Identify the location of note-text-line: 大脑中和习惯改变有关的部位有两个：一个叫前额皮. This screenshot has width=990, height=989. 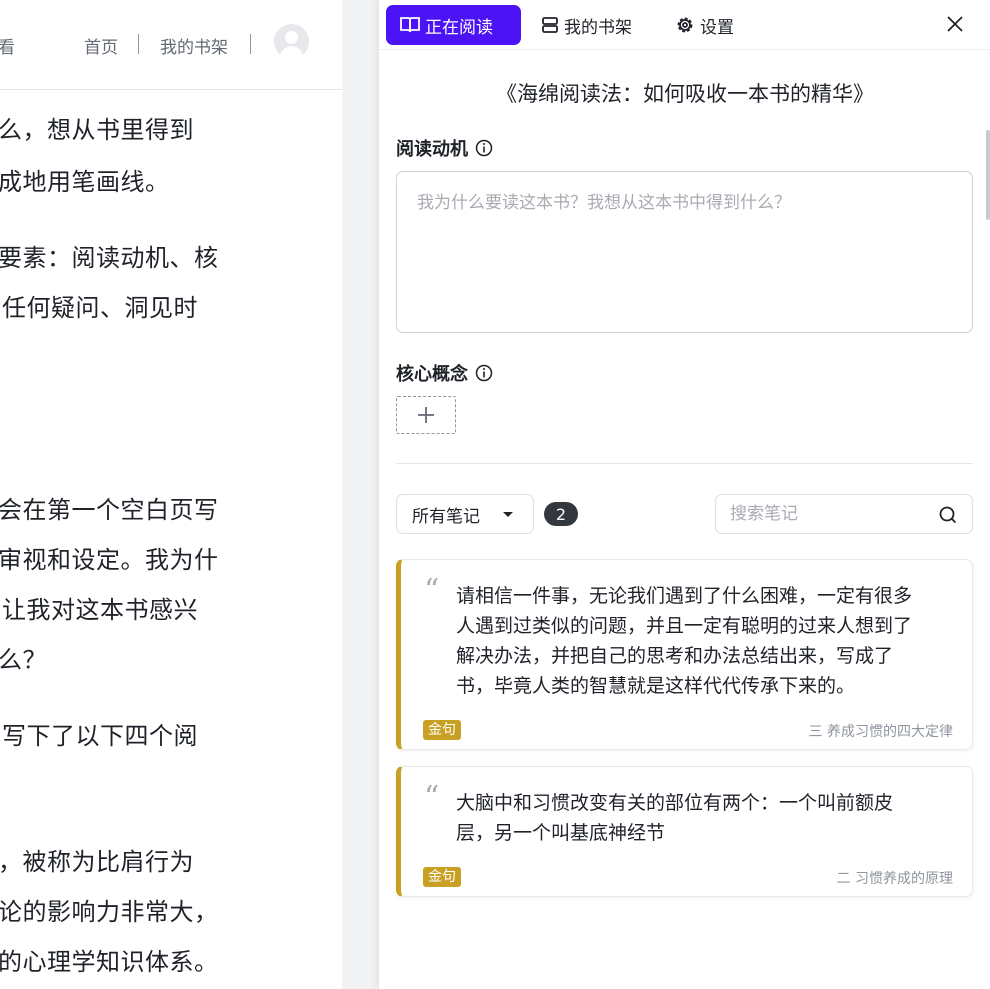
(675, 803).